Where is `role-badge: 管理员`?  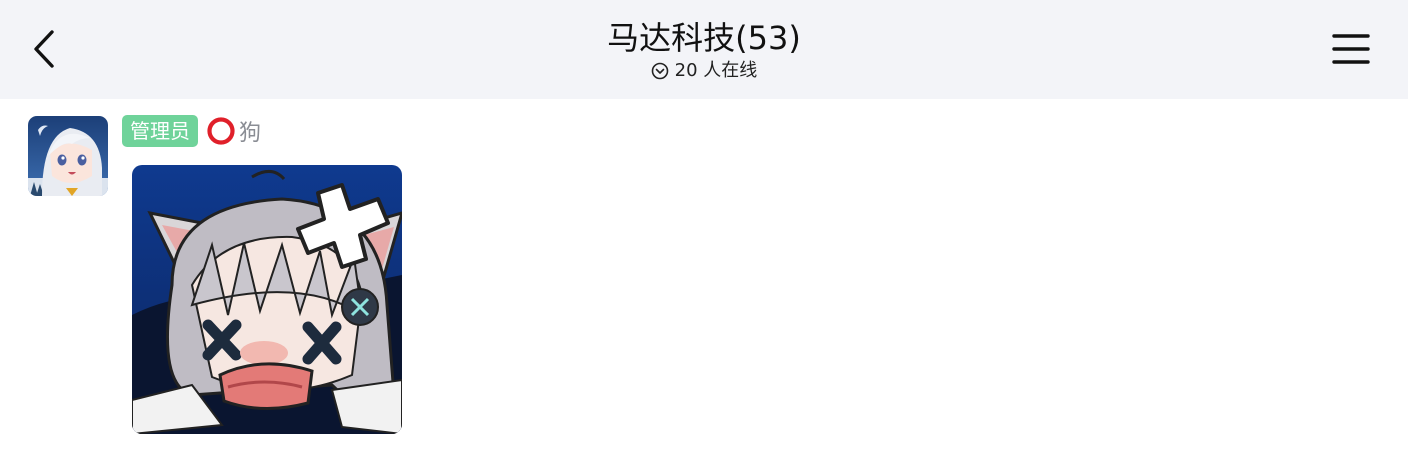 role-badge: 管理员 is located at coordinates (160, 131).